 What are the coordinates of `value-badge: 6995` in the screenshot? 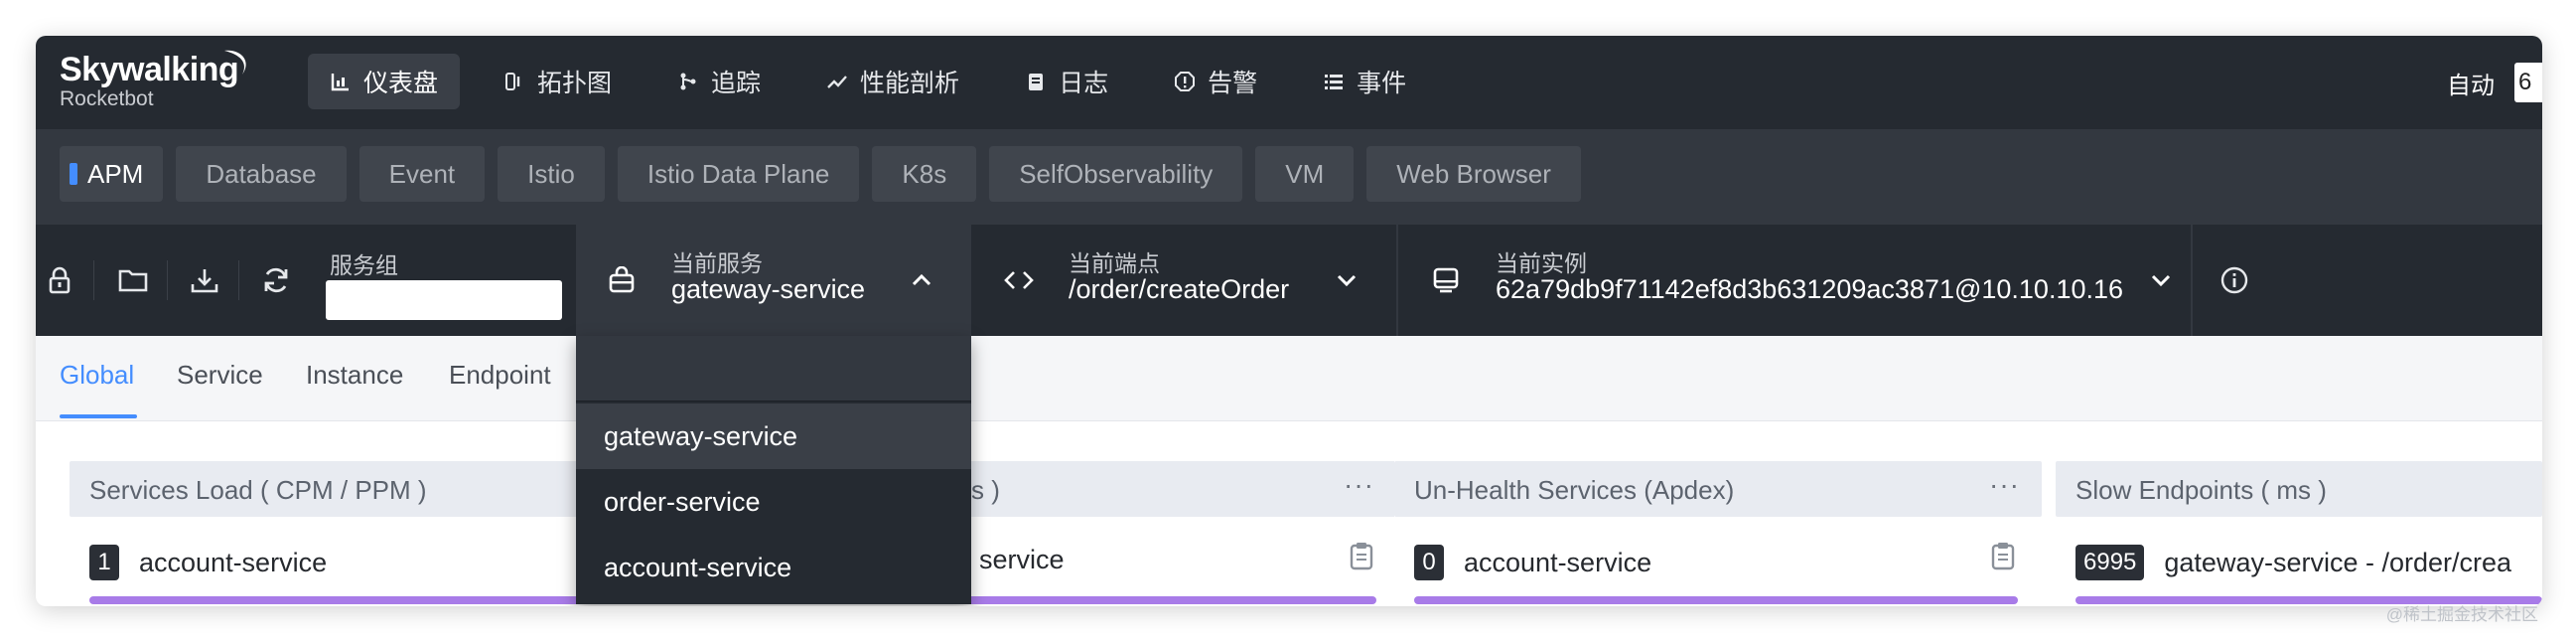 It's located at (2110, 562).